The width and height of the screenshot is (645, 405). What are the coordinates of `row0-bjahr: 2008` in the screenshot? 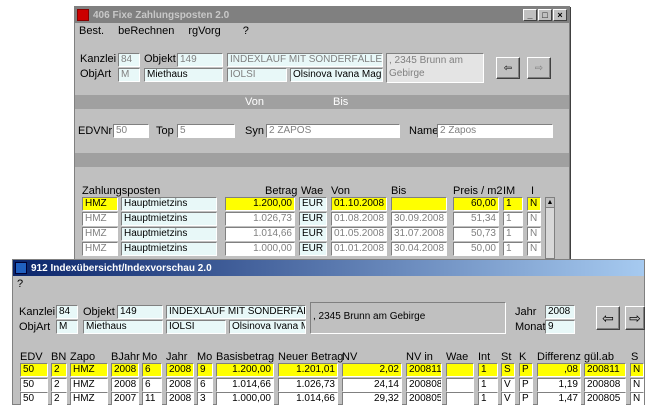 It's located at (125, 370).